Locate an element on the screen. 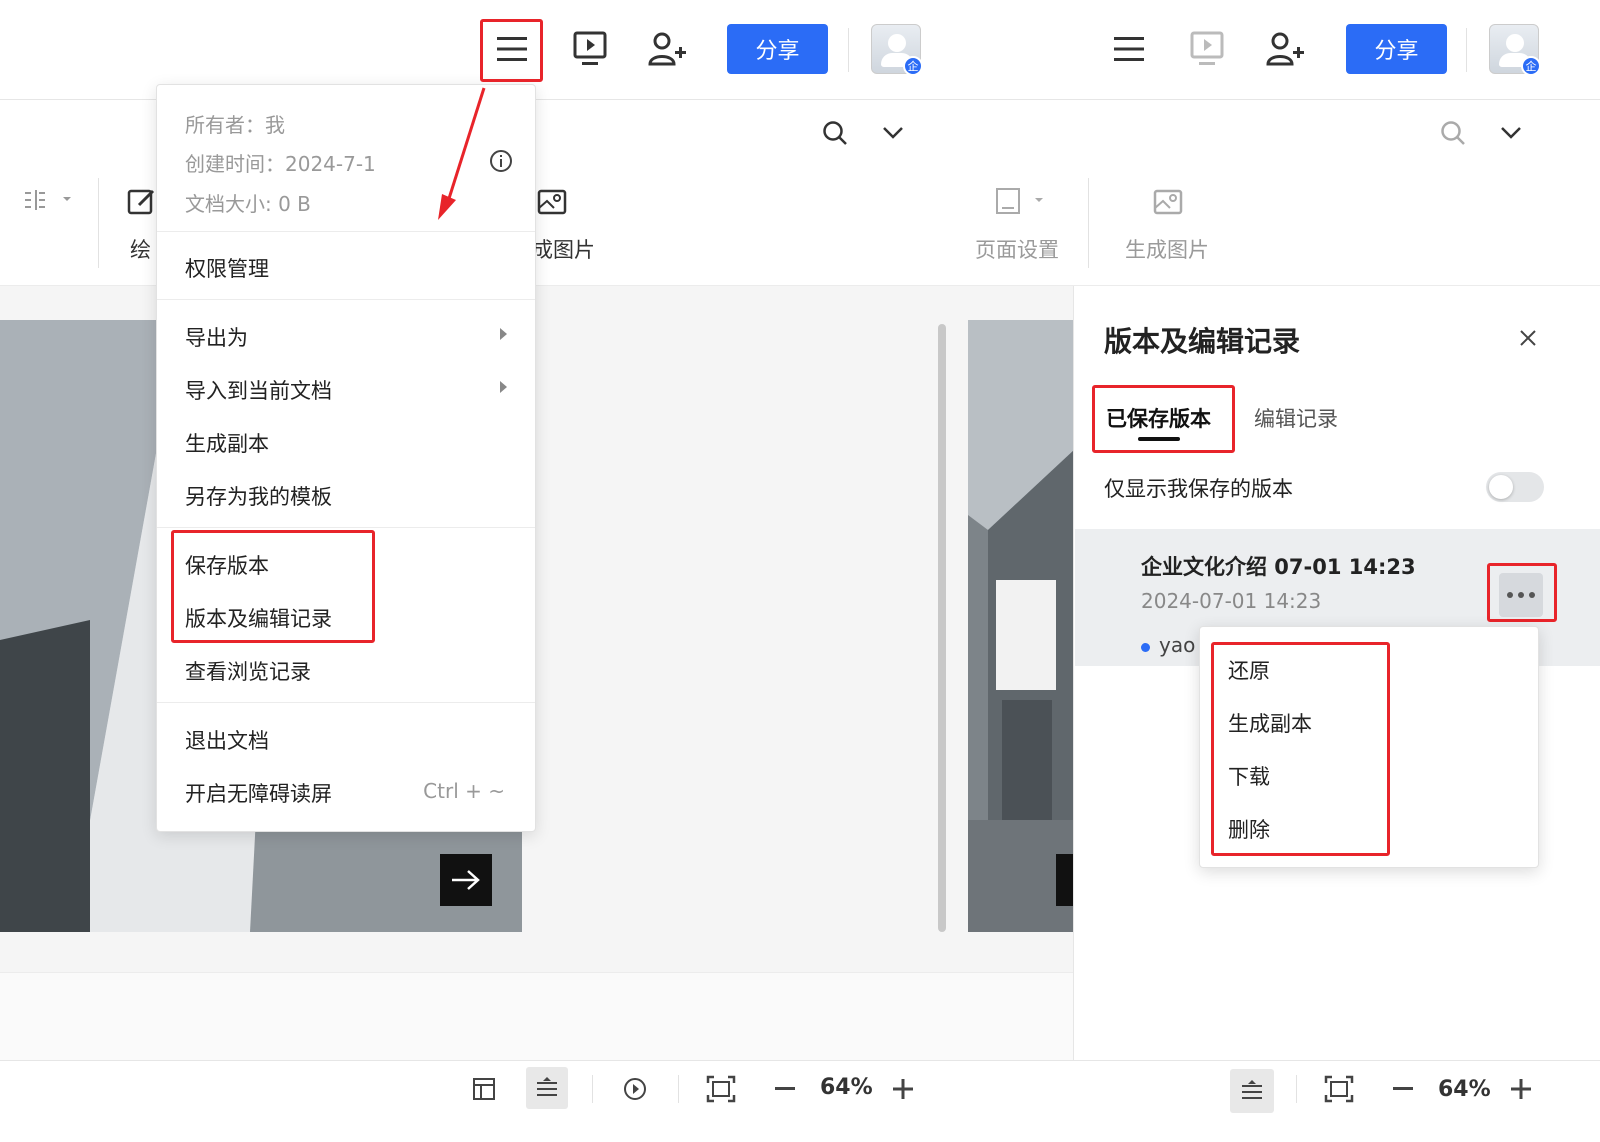  draw-label: 绘 is located at coordinates (140, 250).